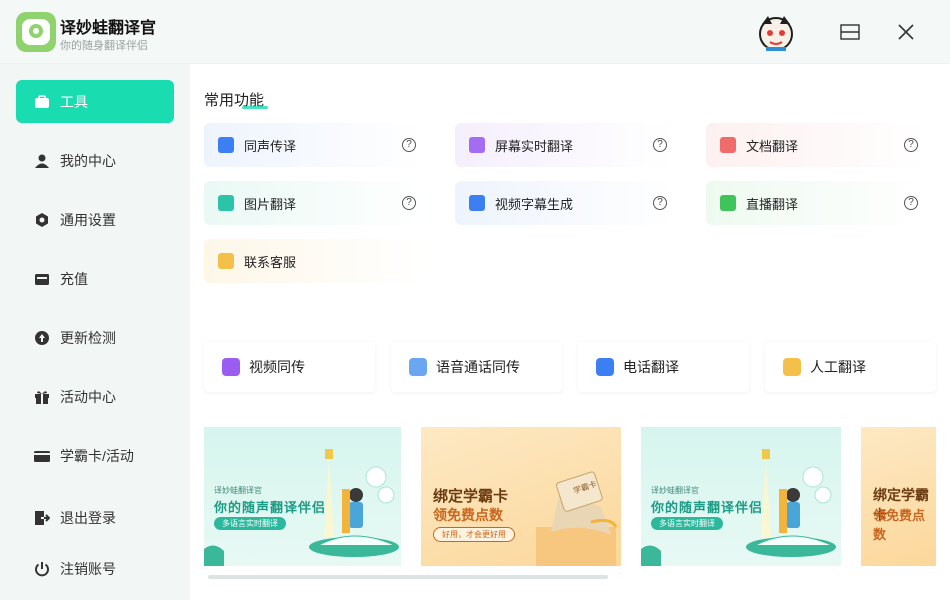  What do you see at coordinates (534, 146) in the screenshot?
I see `feature-label: 屏幕实时翻译` at bounding box center [534, 146].